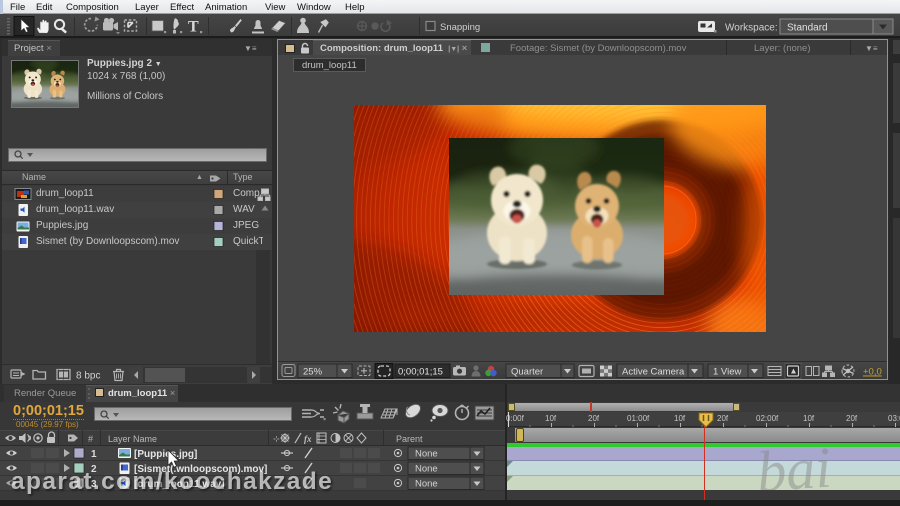 The image size is (900, 506). Describe the element at coordinates (727, 372) in the screenshot. I see `svg-text: 1 View` at that location.